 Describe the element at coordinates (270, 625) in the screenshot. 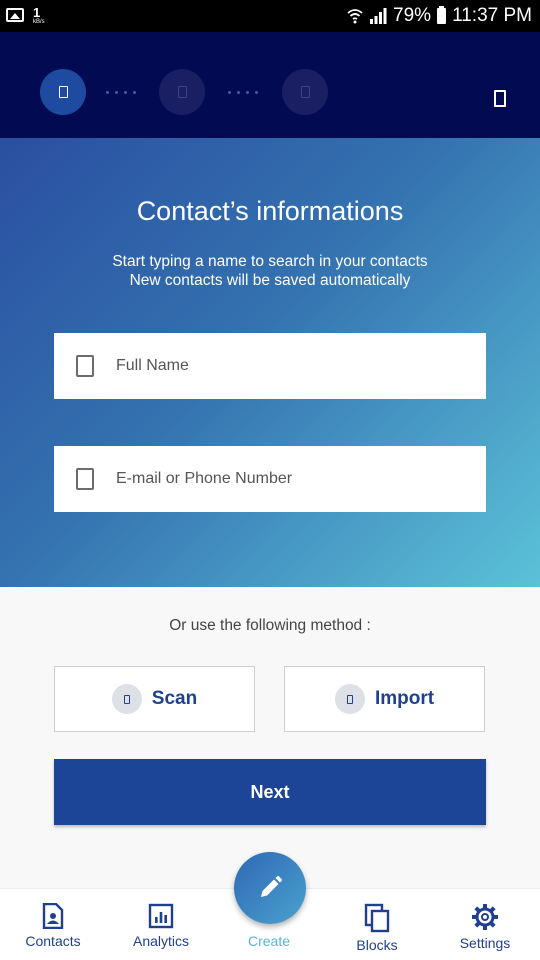

I see `method-label: Or use the following method :` at that location.